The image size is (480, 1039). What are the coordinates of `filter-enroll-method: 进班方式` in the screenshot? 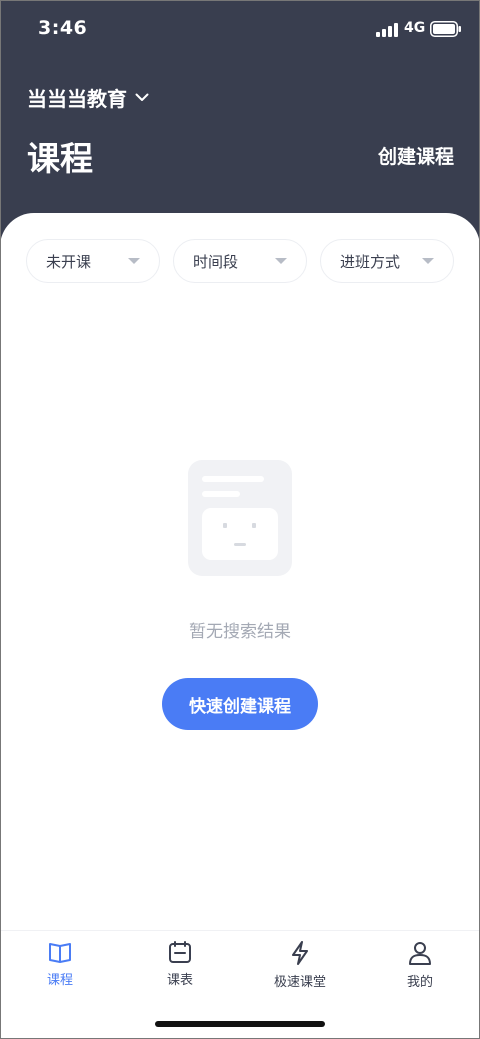 It's located at (387, 261).